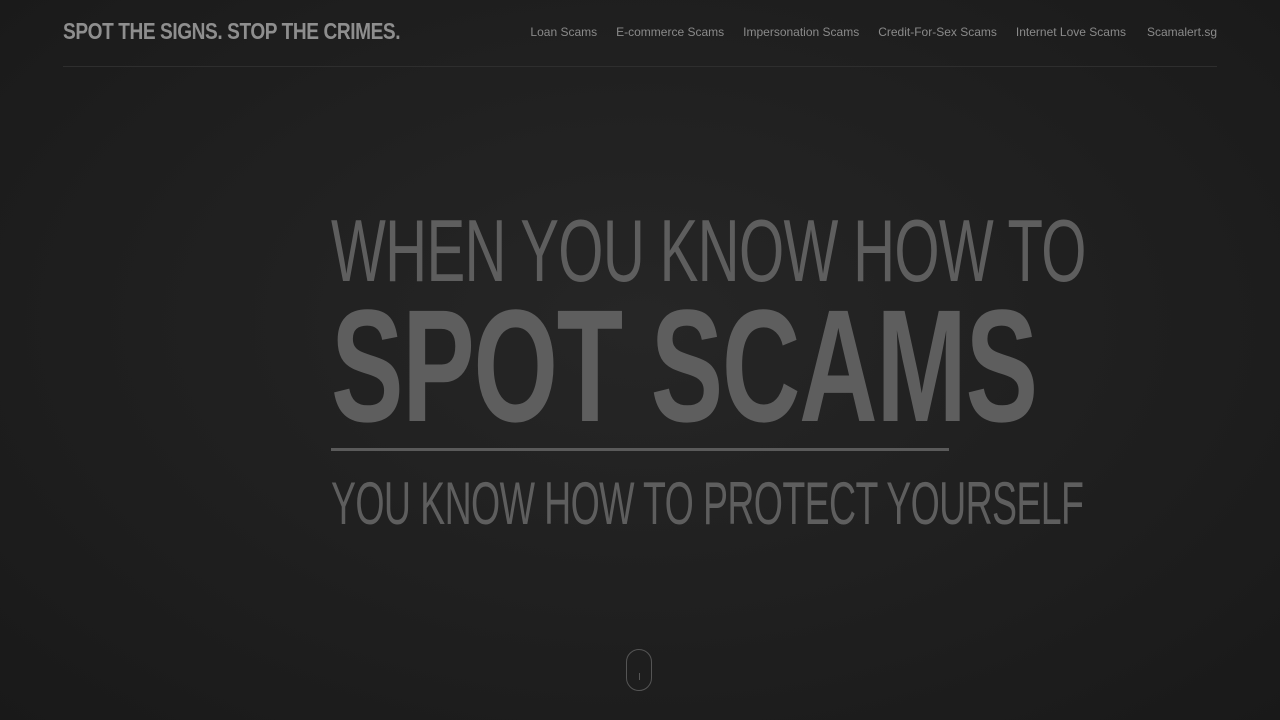 This screenshot has height=720, width=1280. Describe the element at coordinates (1182, 32) in the screenshot. I see `nav-link-scamalert: Scamalert.sg` at that location.